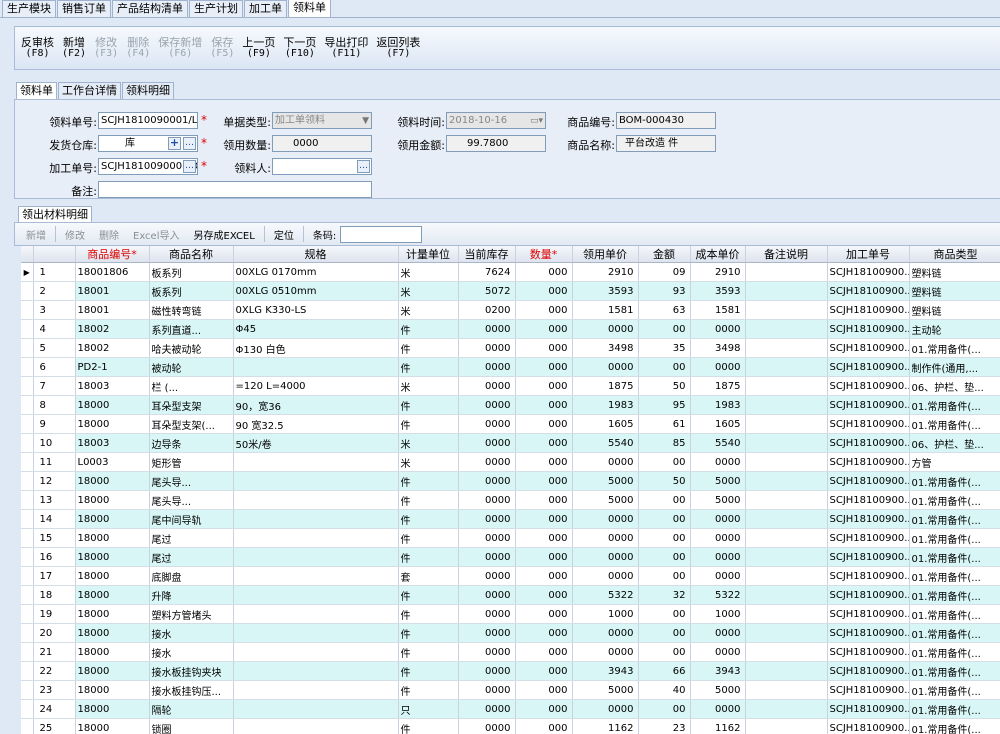 Image resolution: width=1000 pixels, height=734 pixels. Describe the element at coordinates (191, 576) in the screenshot. I see `table-cell: 底脚盘` at that location.